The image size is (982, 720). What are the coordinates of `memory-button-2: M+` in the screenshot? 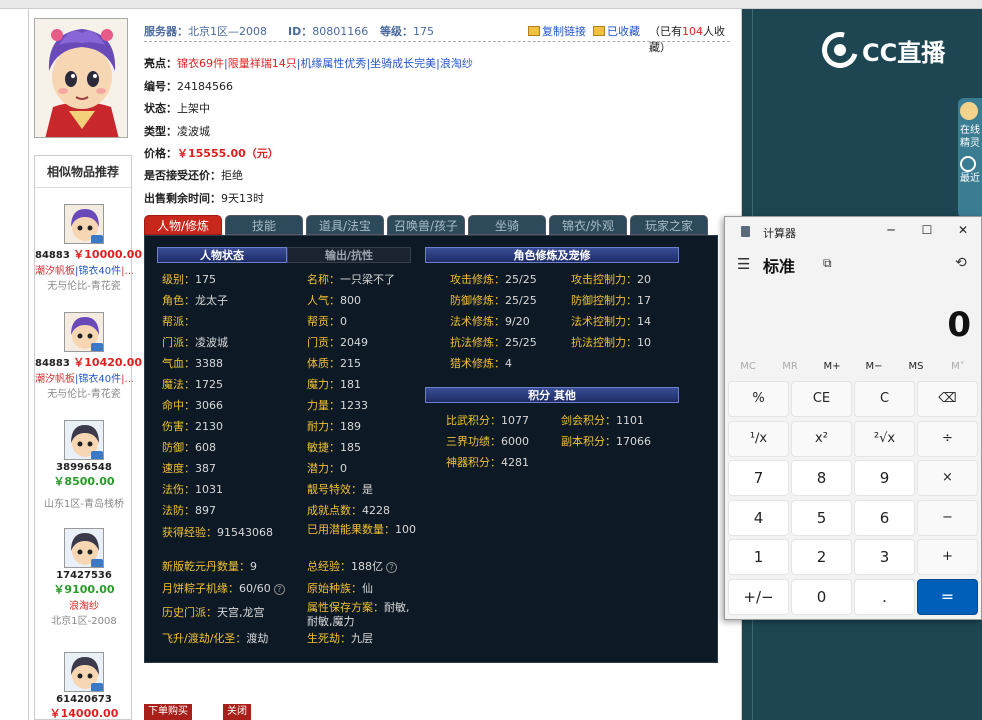 It's located at (832, 366).